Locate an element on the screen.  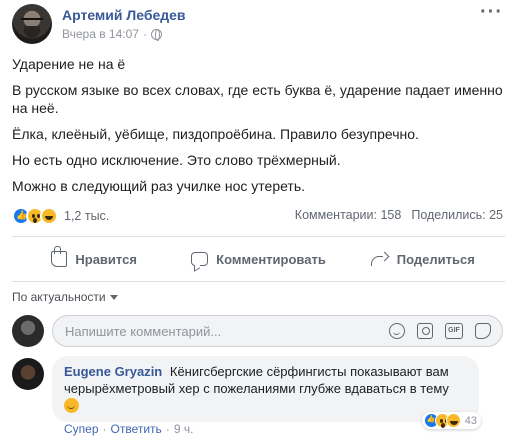
smile-emoji-icon is located at coordinates (71, 405).